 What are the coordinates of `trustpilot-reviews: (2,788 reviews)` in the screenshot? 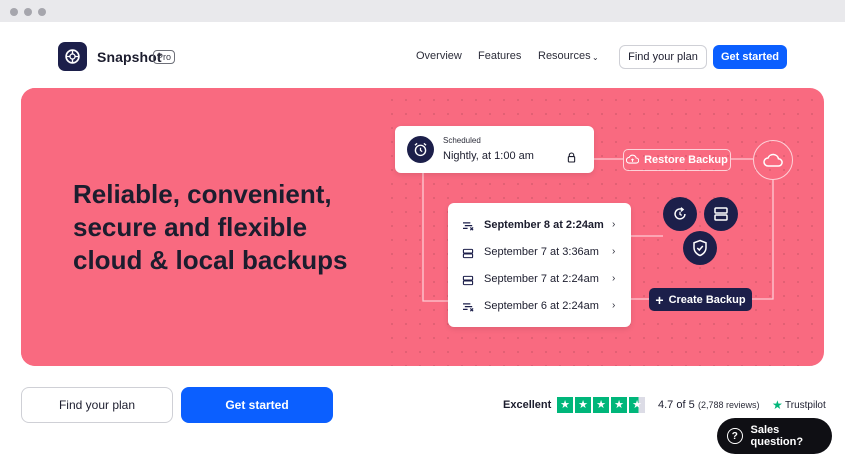 It's located at (729, 405).